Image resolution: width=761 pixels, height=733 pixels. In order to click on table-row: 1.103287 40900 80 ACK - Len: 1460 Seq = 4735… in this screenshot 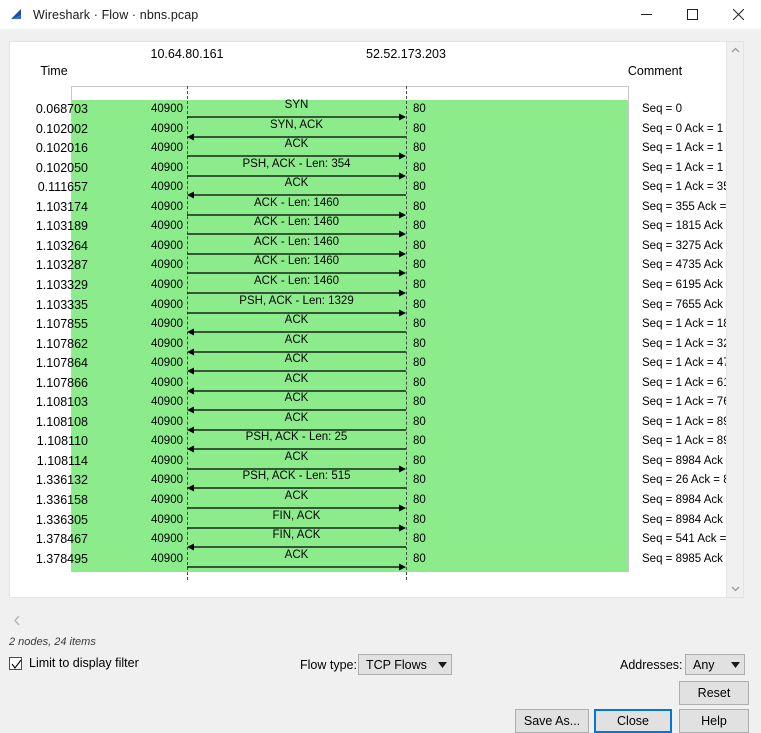, I will do `click(376, 266)`.